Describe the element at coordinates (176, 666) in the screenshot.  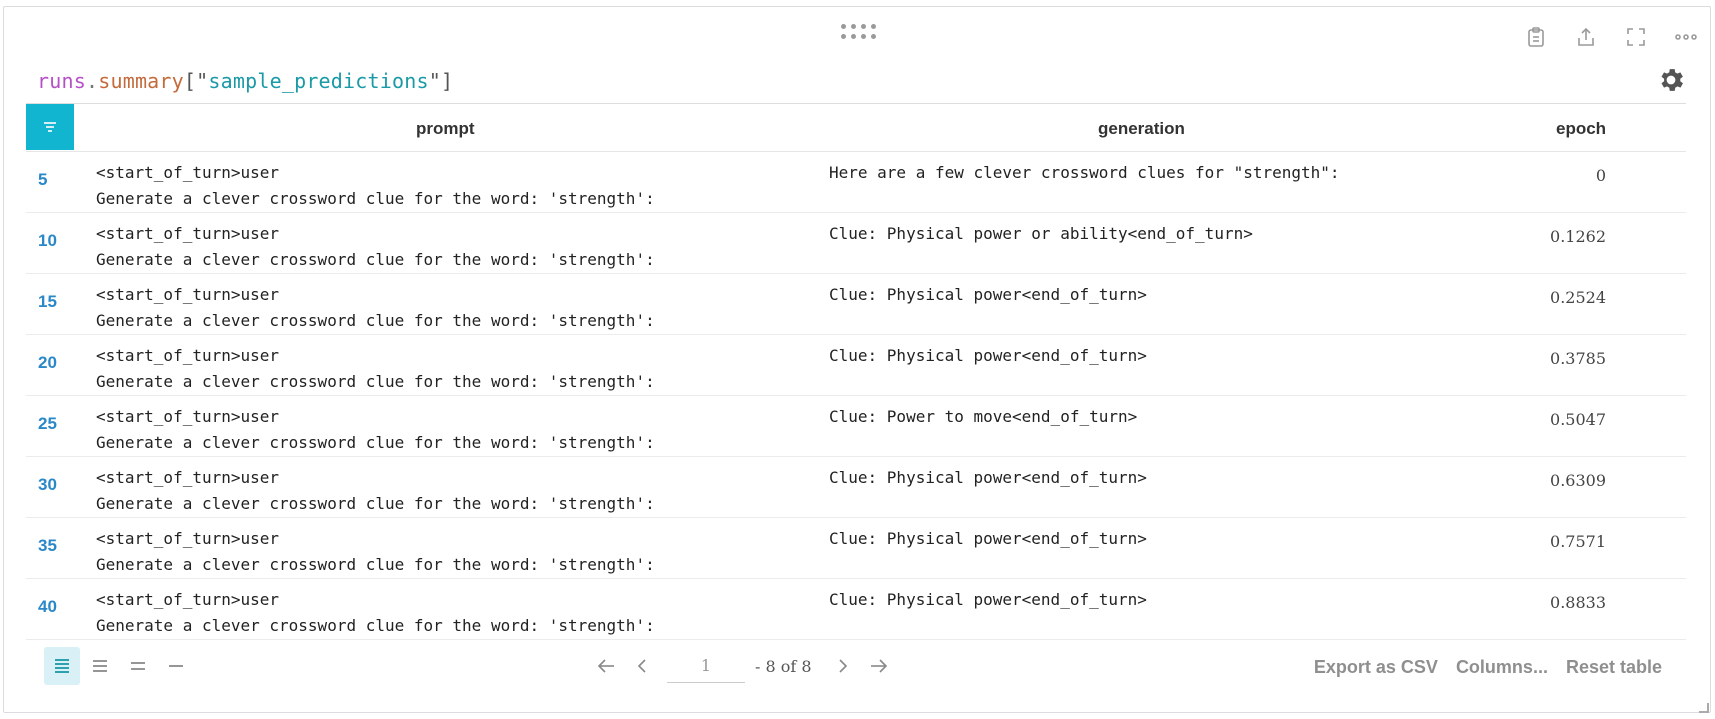
I see `density-compact-button` at that location.